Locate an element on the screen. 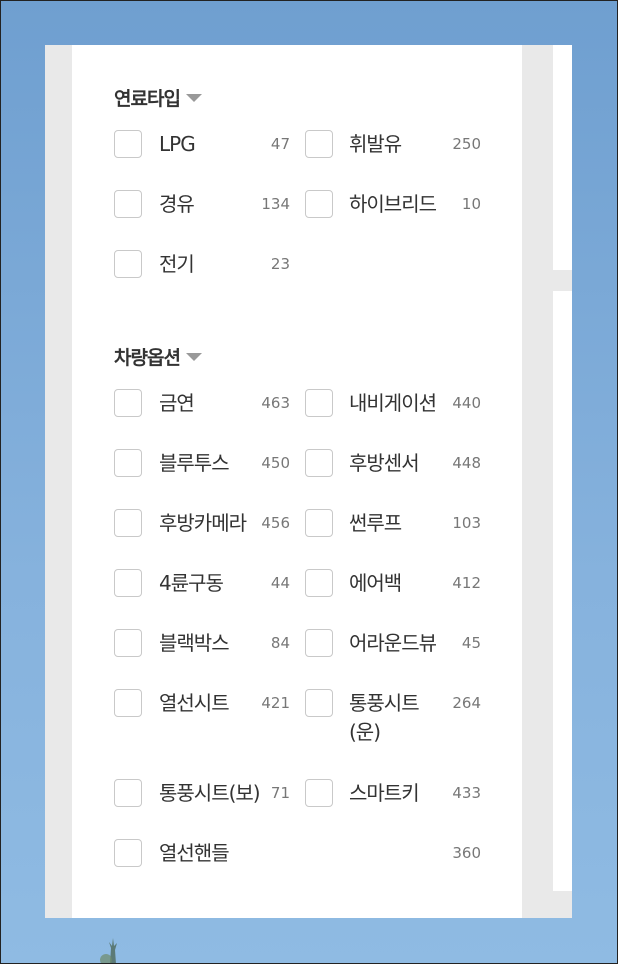 Image resolution: width=618 pixels, height=964 pixels. option-label: 통풍시트 is located at coordinates (384, 703).